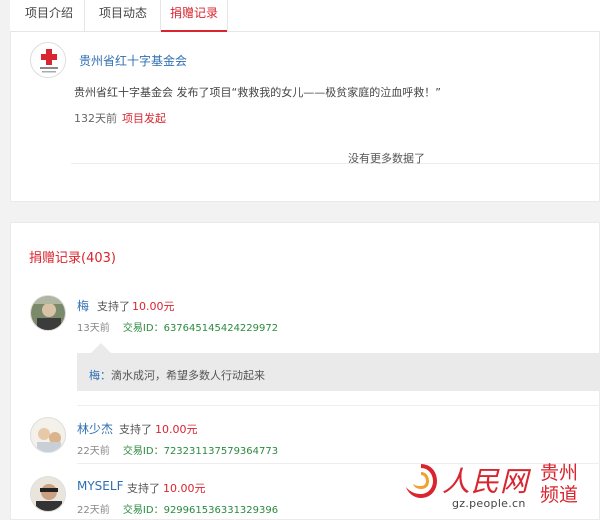 This screenshot has height=520, width=600. I want to click on tab-project-news: 项目动态, so click(123, 16).